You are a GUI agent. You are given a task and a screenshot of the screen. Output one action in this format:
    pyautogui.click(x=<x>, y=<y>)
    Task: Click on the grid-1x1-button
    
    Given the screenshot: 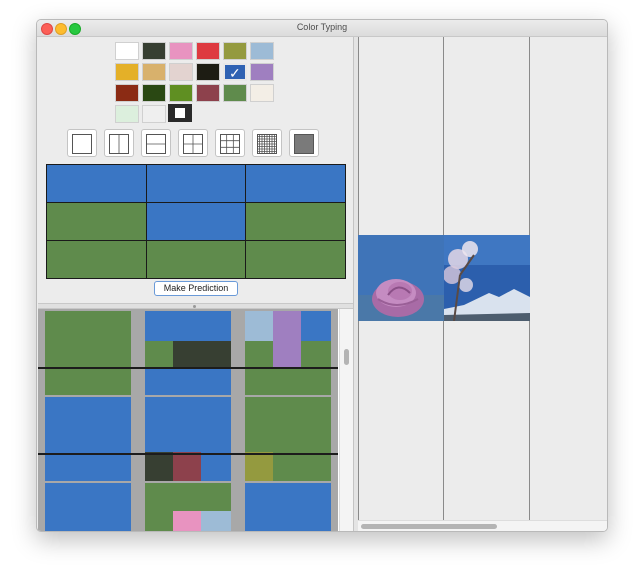 What is the action you would take?
    pyautogui.click(x=82, y=143)
    